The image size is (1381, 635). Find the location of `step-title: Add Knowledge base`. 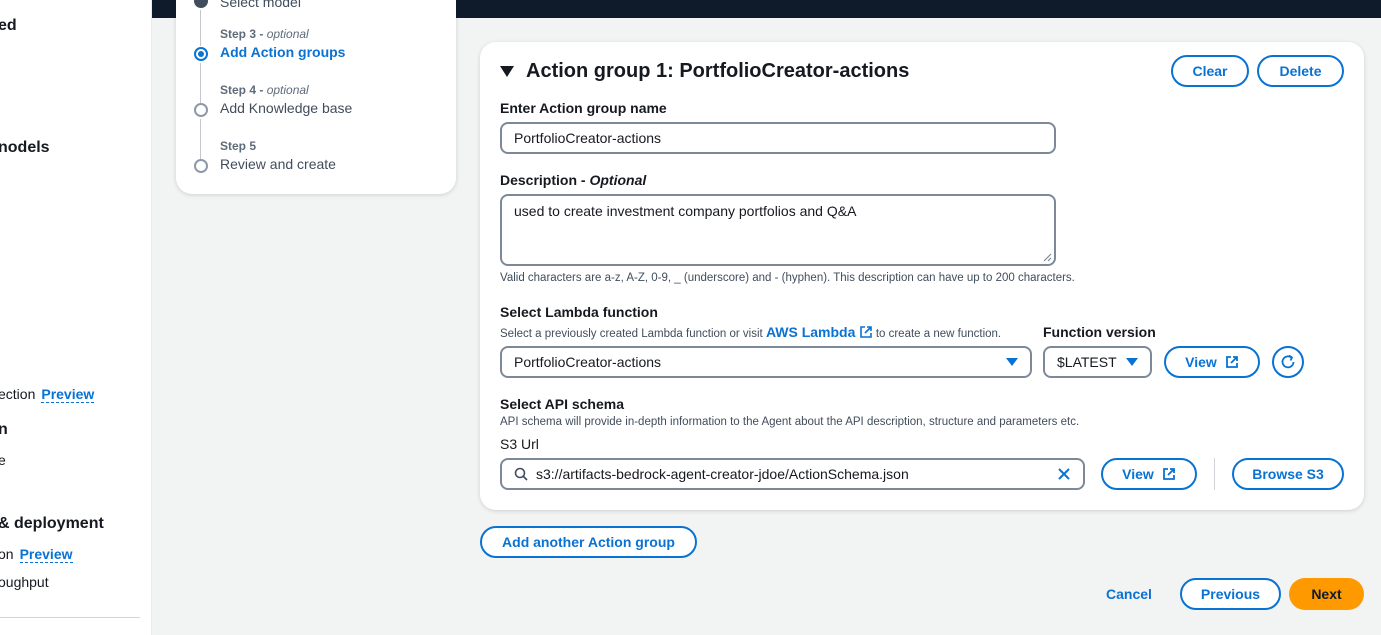

step-title: Add Knowledge base is located at coordinates (286, 108).